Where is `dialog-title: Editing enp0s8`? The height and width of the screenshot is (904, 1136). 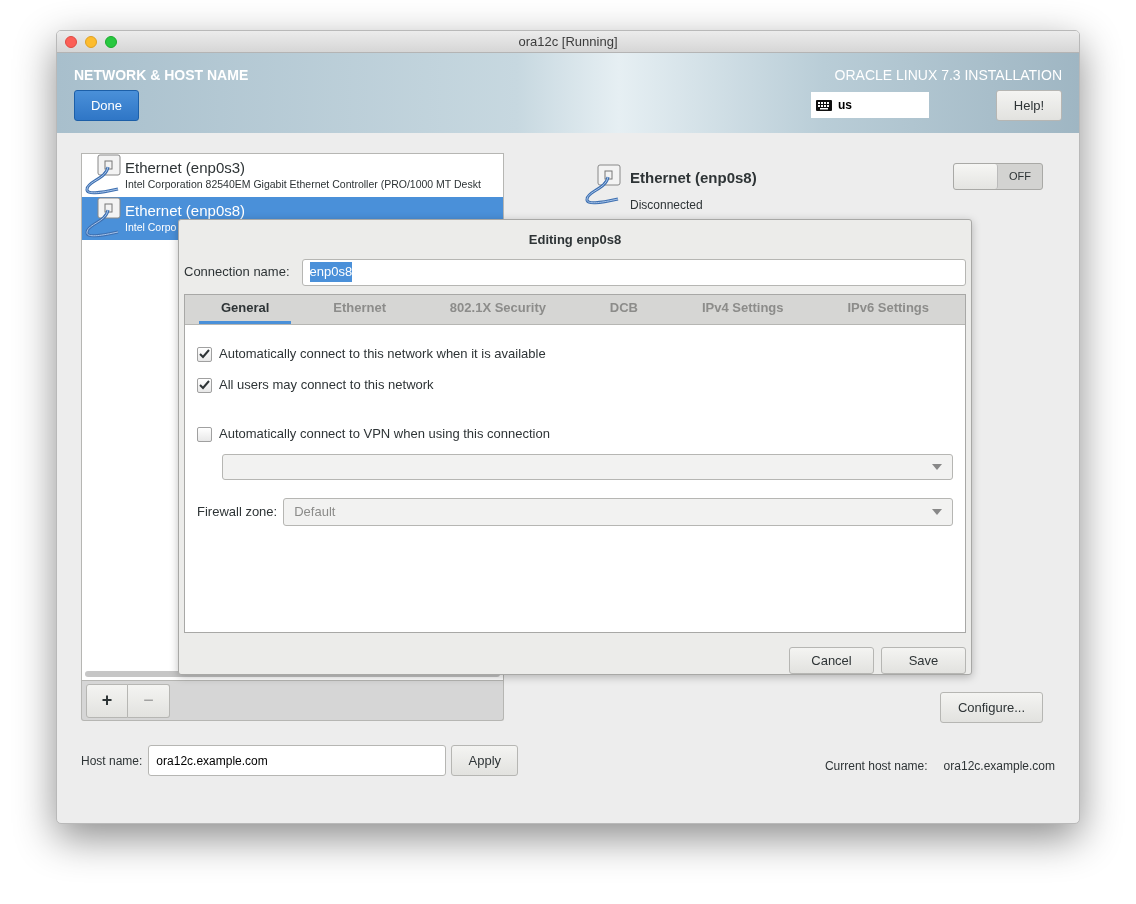
dialog-title: Editing enp0s8 is located at coordinates (575, 240).